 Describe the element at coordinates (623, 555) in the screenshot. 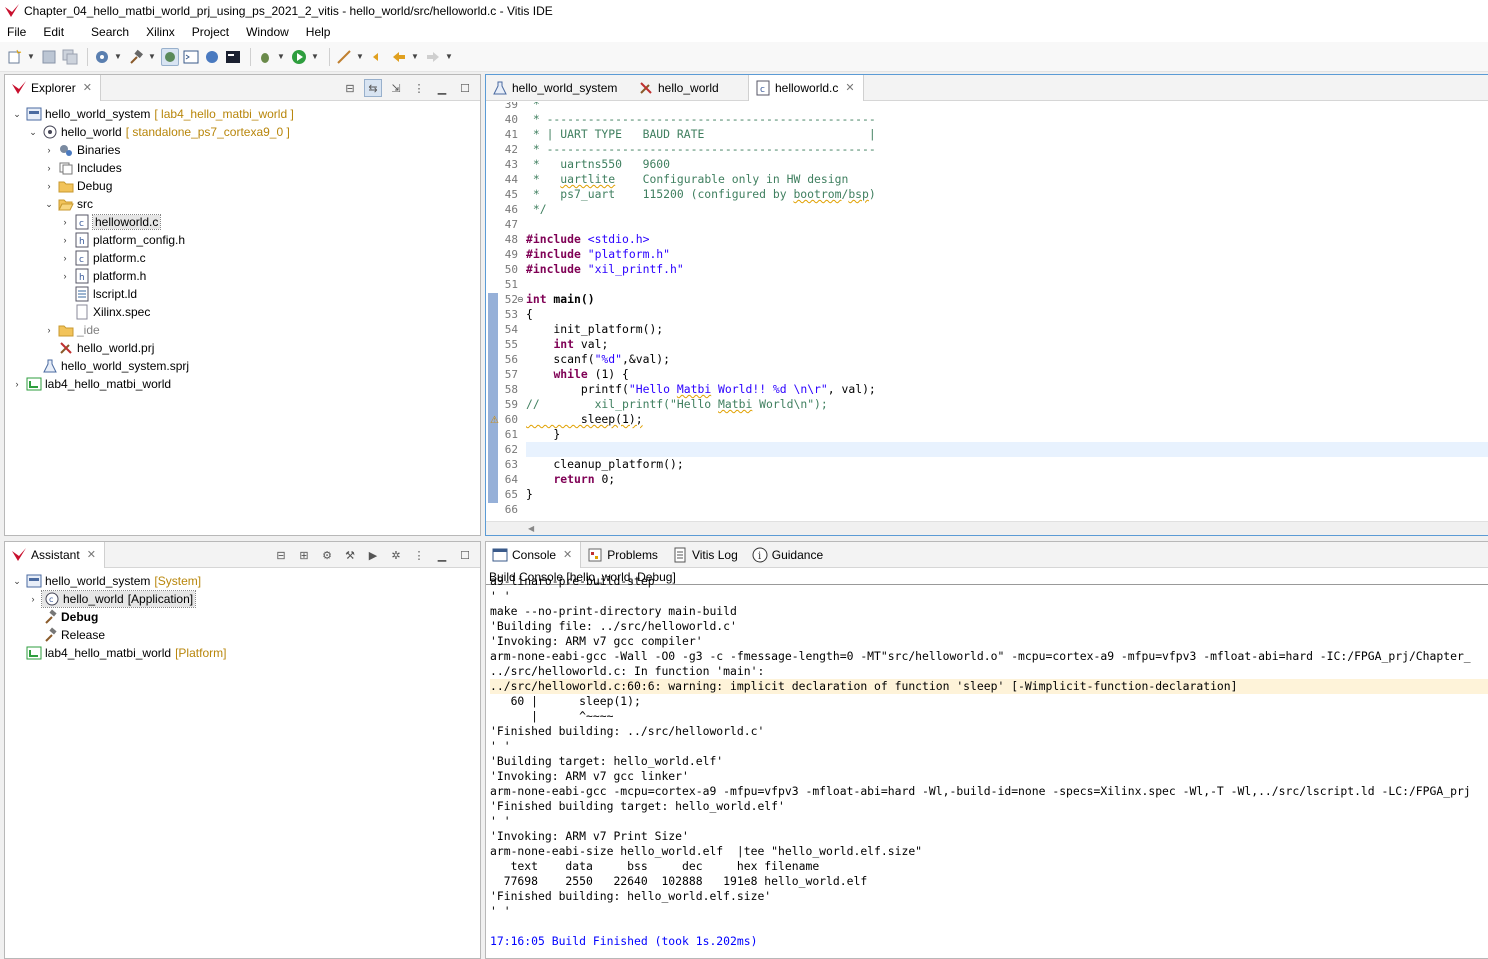

I see `tab-problems: Problems` at that location.